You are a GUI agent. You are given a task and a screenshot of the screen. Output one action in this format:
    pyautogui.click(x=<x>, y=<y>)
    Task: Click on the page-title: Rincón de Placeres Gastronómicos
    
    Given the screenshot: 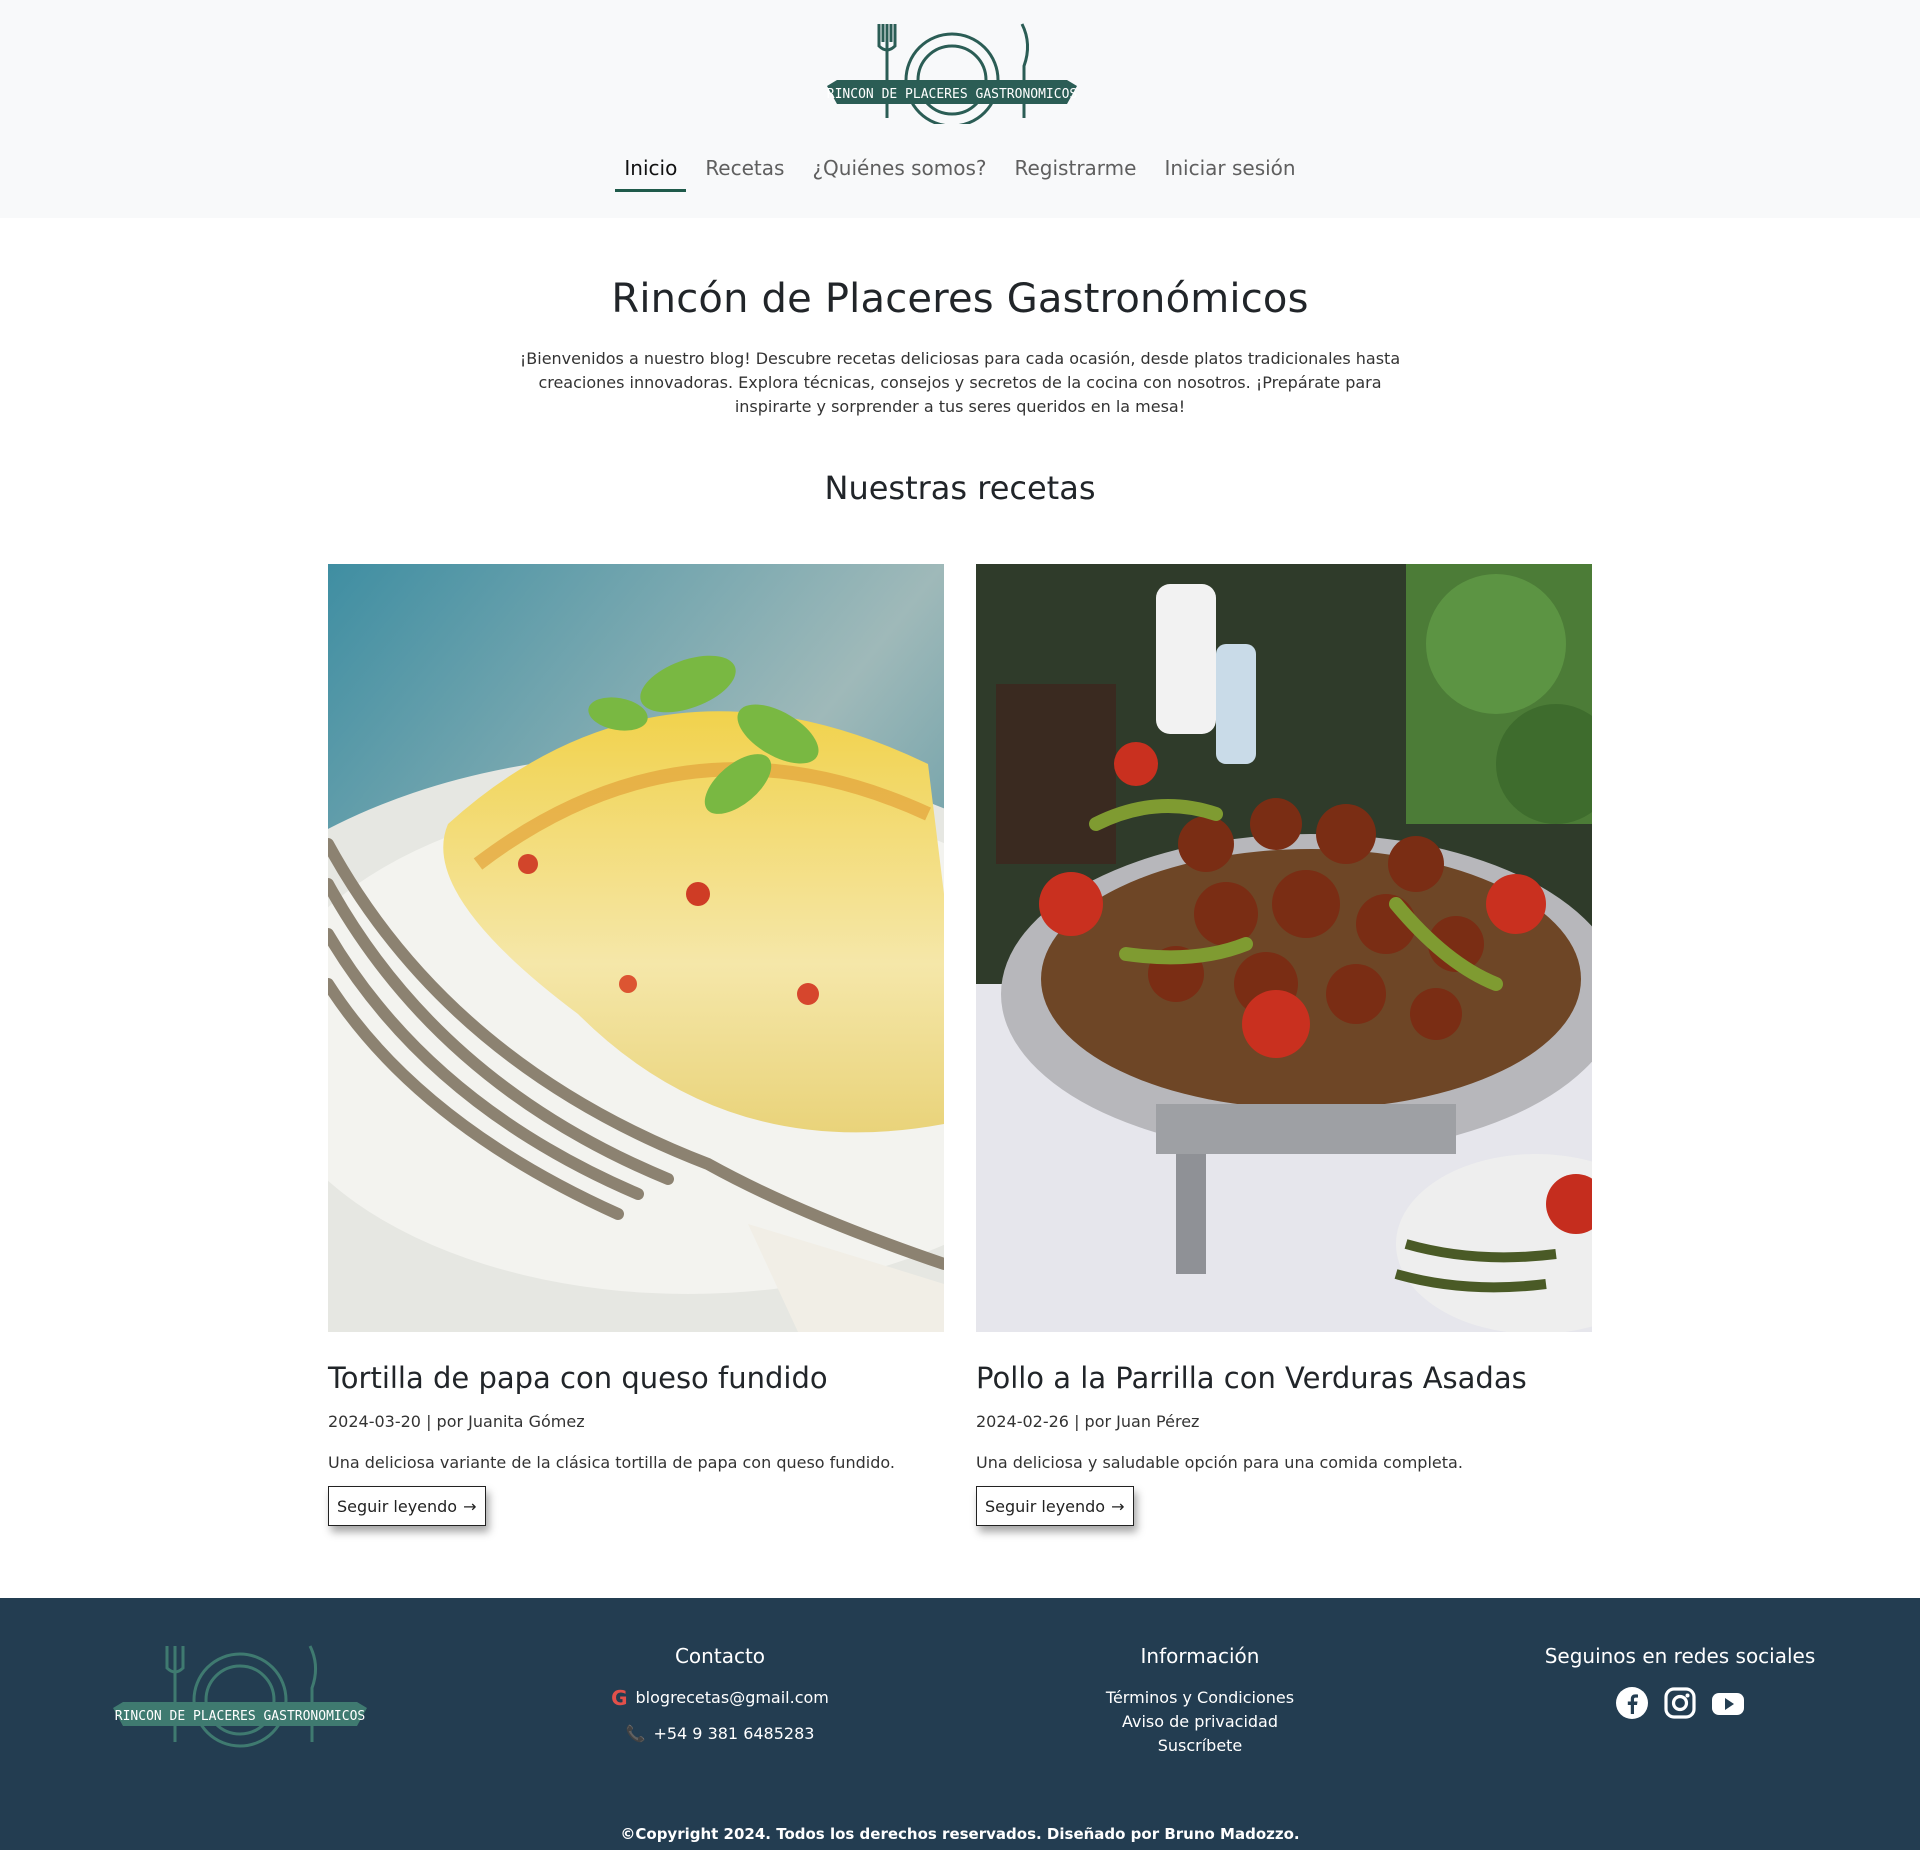 What is the action you would take?
    pyautogui.click(x=960, y=299)
    